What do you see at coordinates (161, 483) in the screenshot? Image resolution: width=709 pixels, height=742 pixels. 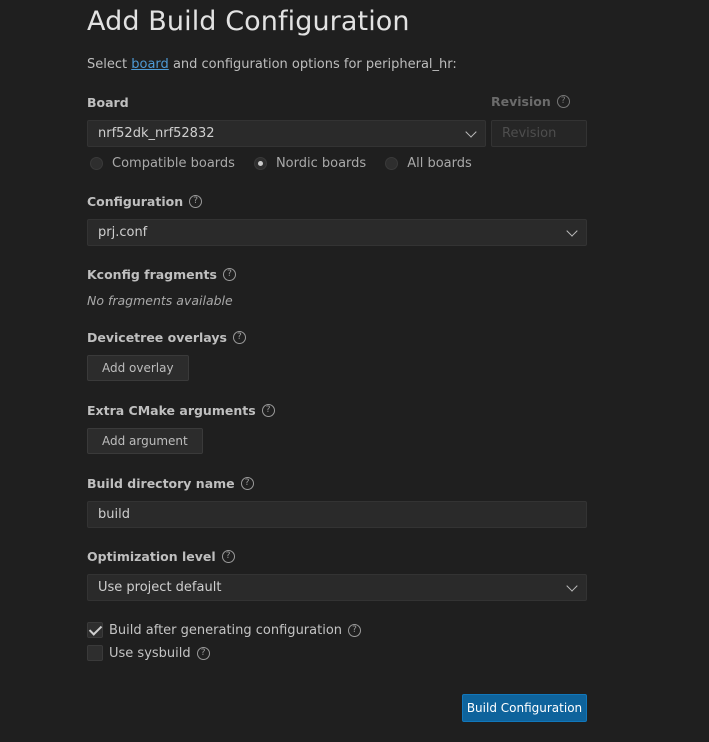 I see `build-dir-label-text: Build directory name` at bounding box center [161, 483].